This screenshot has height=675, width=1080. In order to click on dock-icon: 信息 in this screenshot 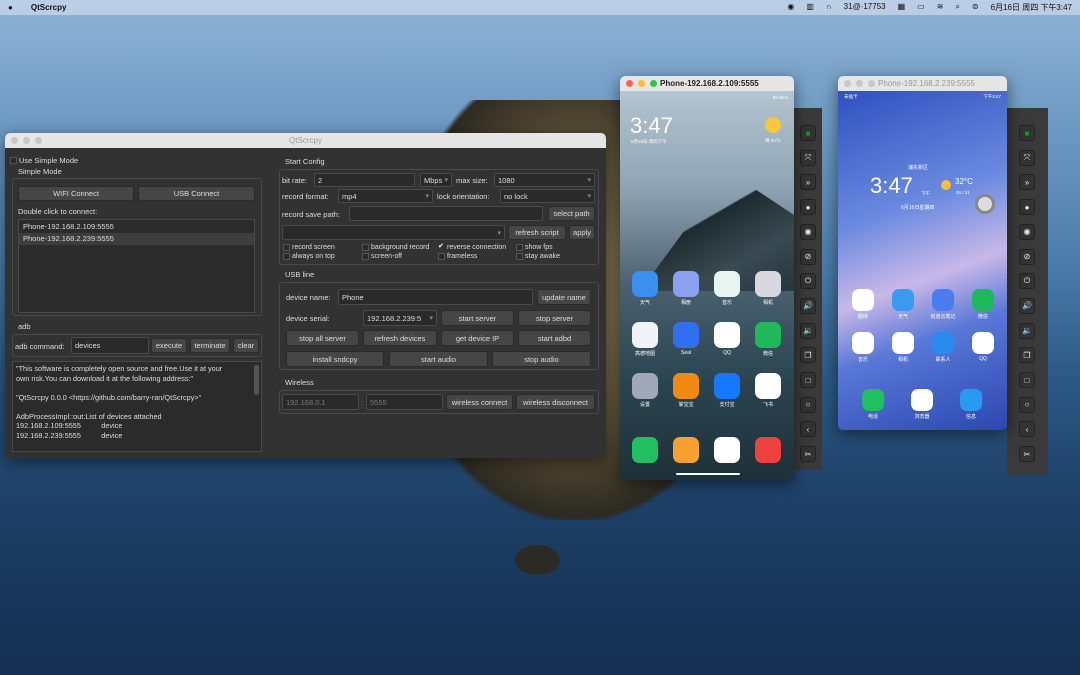, I will do `click(971, 404)`.